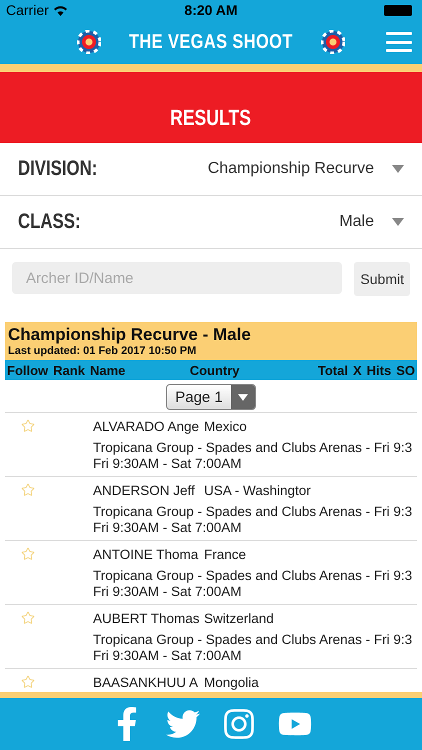 The image size is (422, 750). I want to click on filter-label: CLASS:, so click(49, 222).